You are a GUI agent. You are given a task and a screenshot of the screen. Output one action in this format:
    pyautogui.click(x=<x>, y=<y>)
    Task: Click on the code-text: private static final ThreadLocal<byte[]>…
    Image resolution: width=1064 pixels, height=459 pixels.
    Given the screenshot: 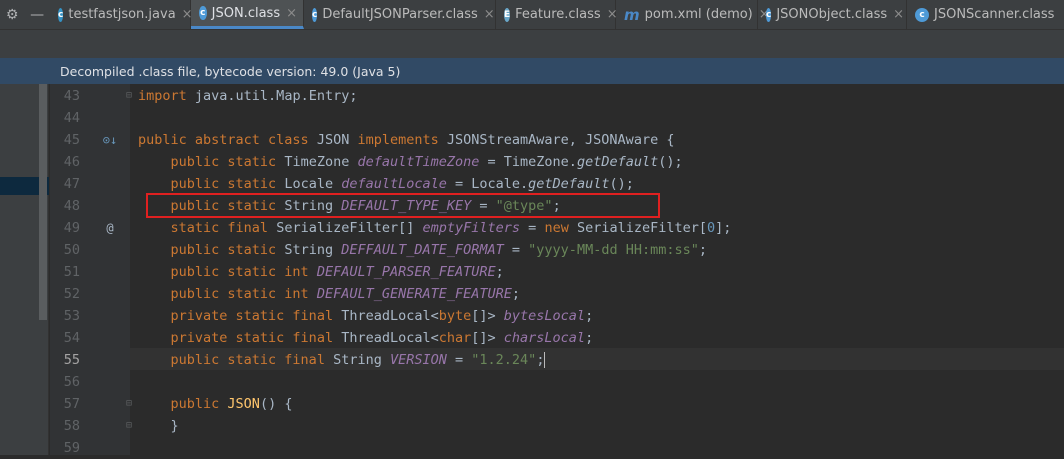 What is the action you would take?
    pyautogui.click(x=382, y=316)
    